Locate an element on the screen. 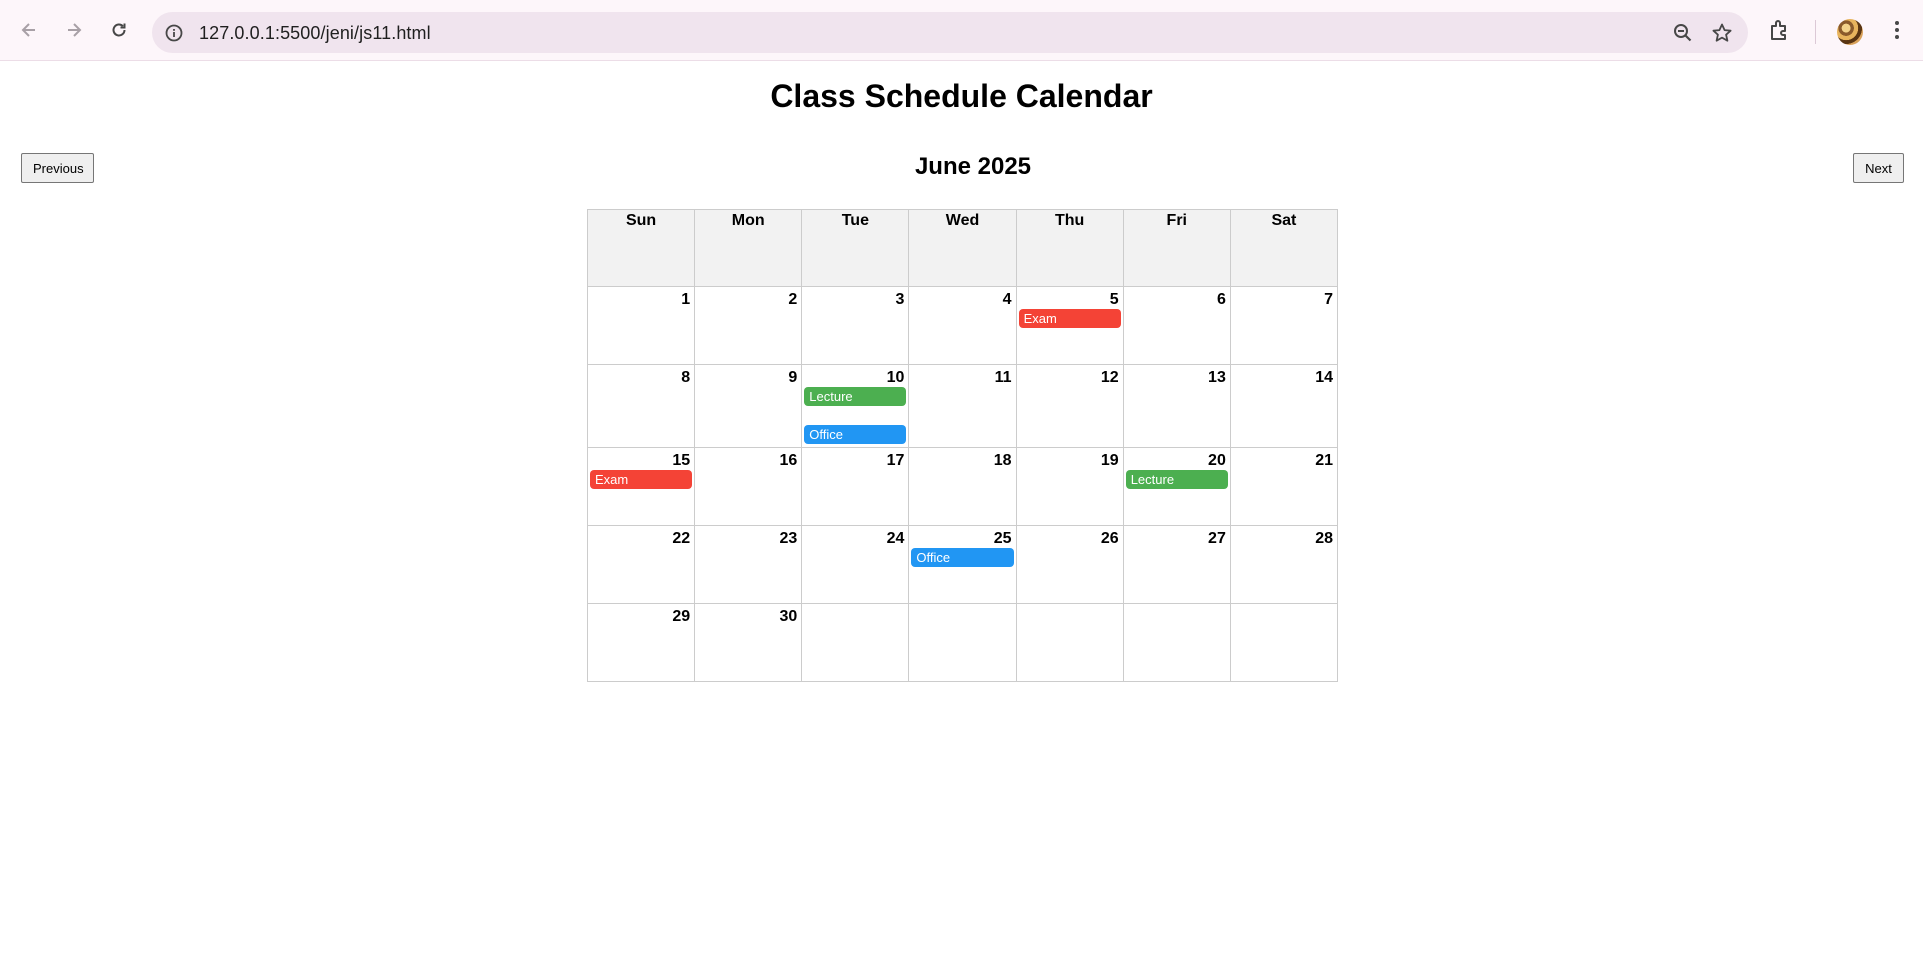 The width and height of the screenshot is (1923, 965). calendar-week-row: 15 Exam 16 17 18 19 20 Lecture 21 is located at coordinates (962, 486).